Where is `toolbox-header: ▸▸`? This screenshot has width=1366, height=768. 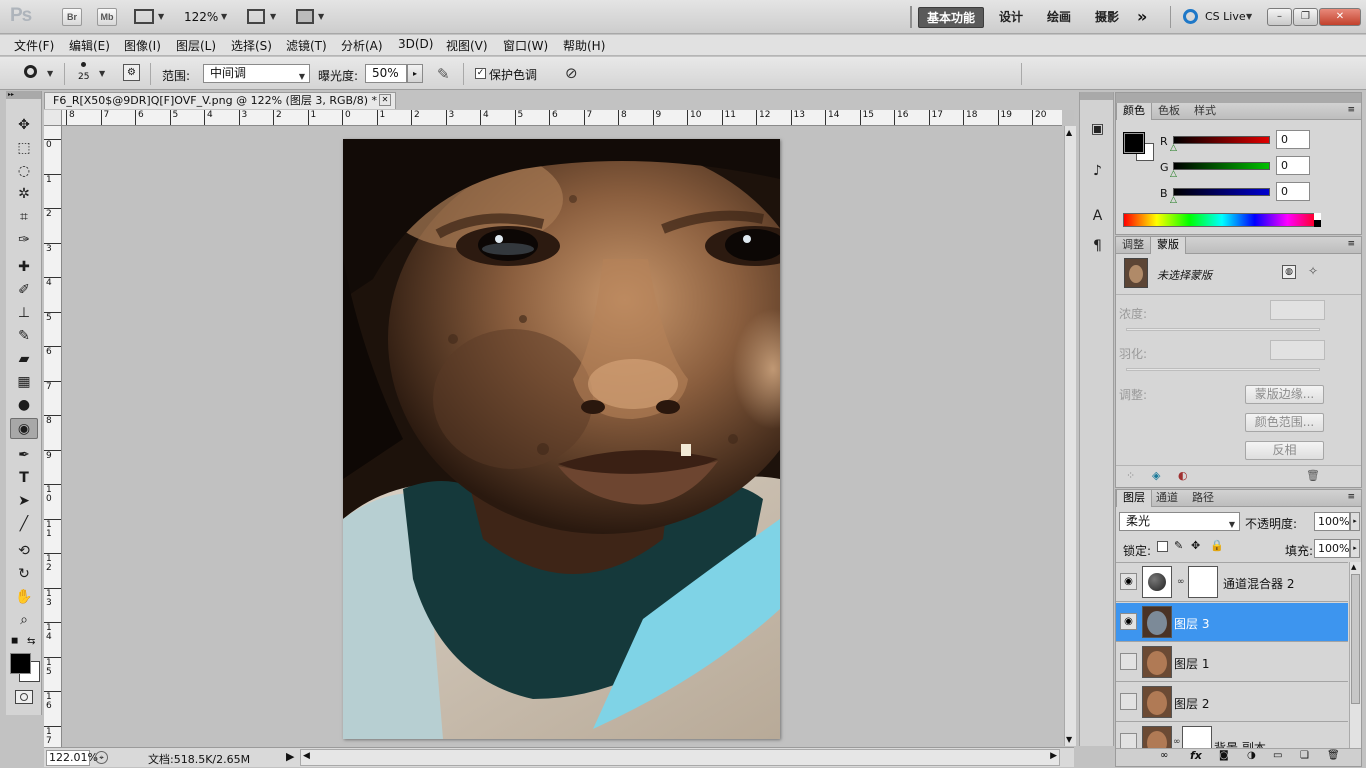
toolbox-header: ▸▸ is located at coordinates (23, 95).